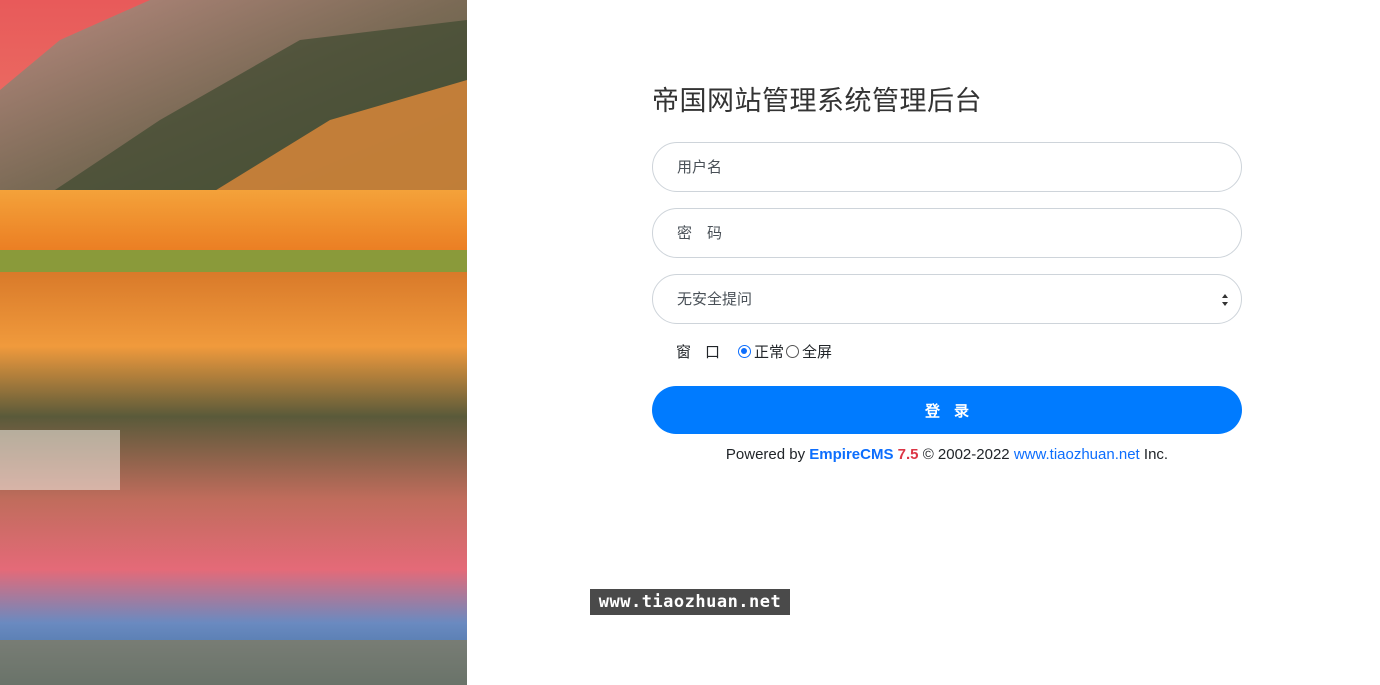 The width and height of the screenshot is (1380, 685). What do you see at coordinates (947, 410) in the screenshot?
I see `login-button: 登录` at bounding box center [947, 410].